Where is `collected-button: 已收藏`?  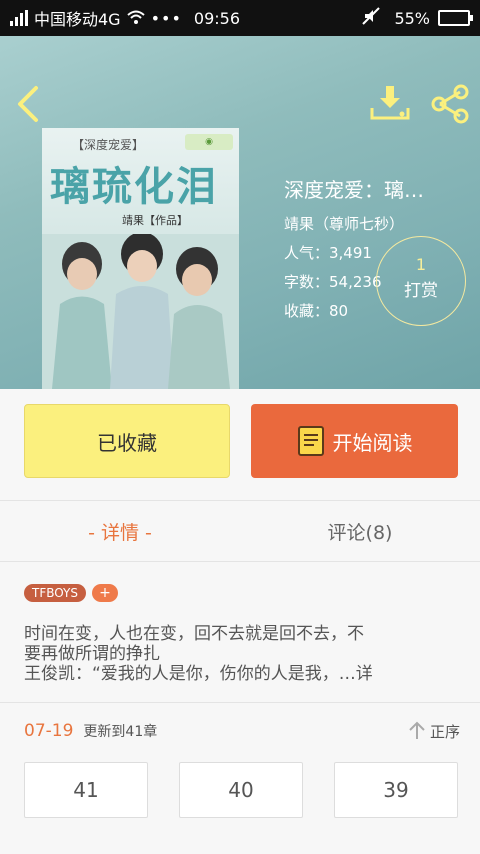 collected-button: 已收藏 is located at coordinates (127, 441).